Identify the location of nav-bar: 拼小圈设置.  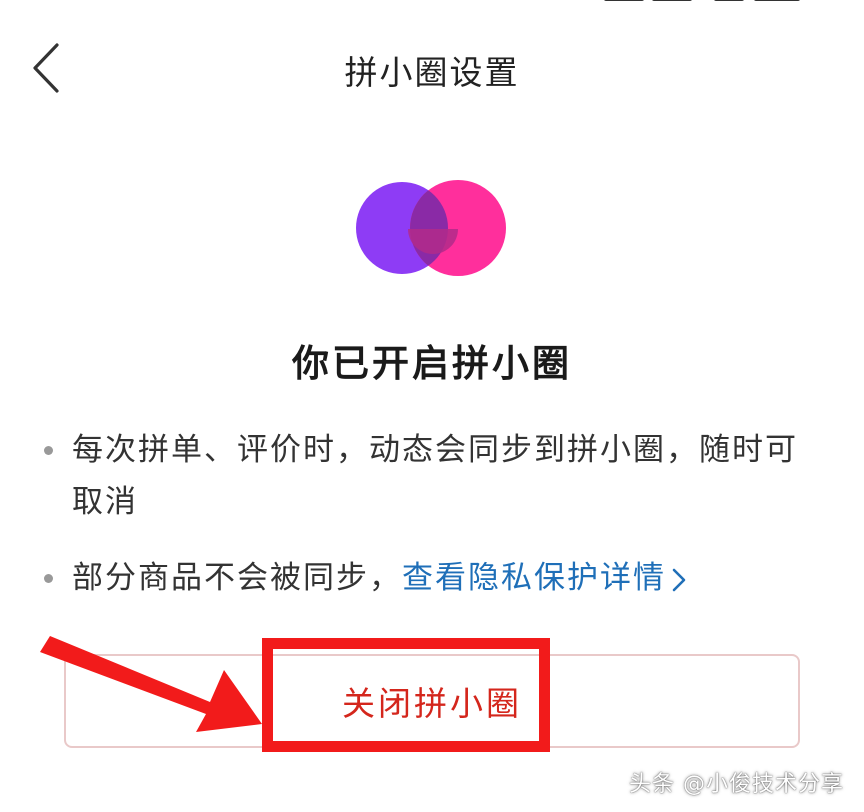
(432, 68).